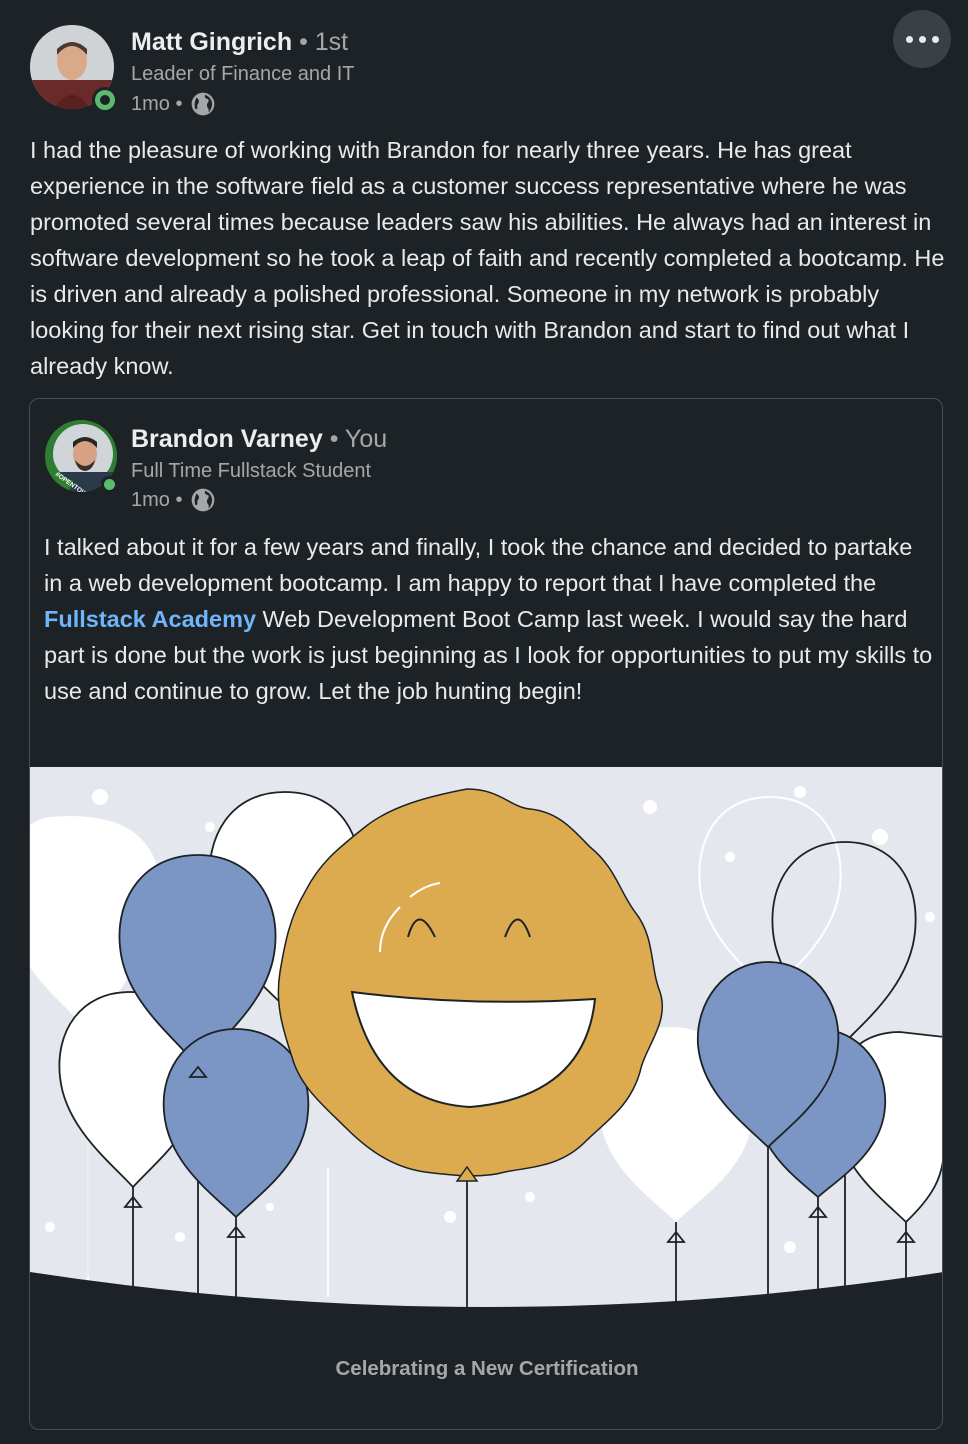  I want to click on certification-caption: Celebrating a New Certification, so click(487, 1368).